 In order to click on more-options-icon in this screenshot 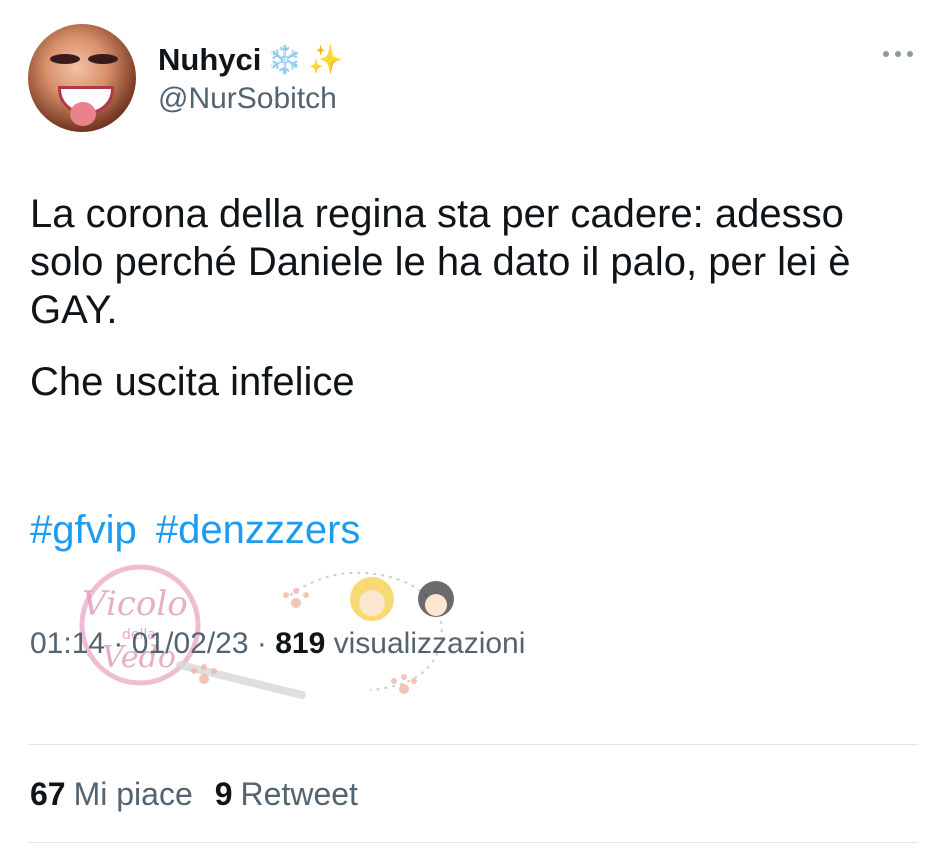, I will do `click(898, 54)`.